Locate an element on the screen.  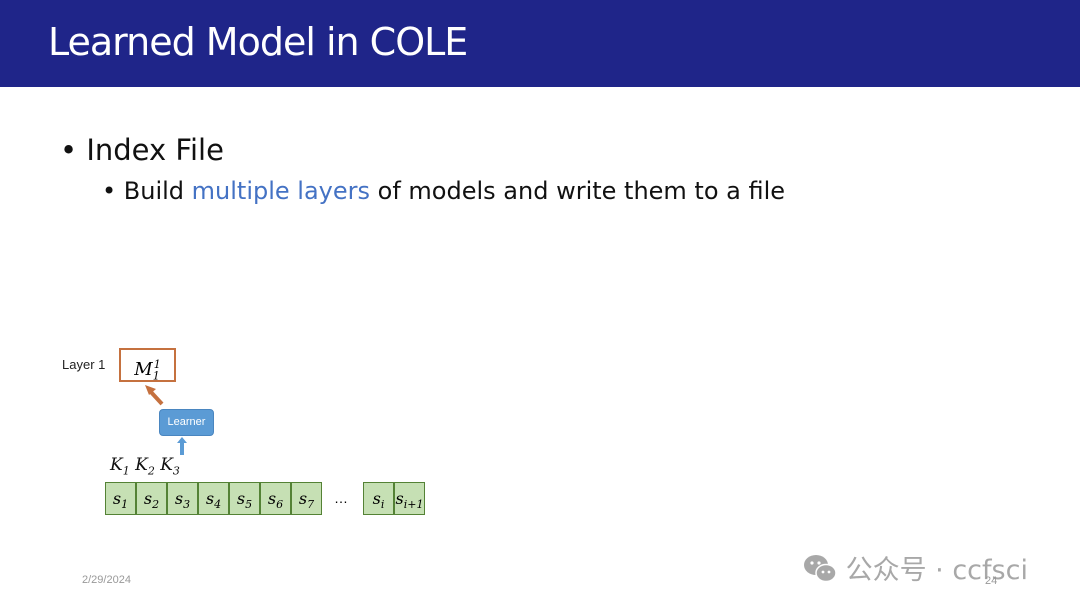
segment-cell: s7 is located at coordinates (306, 498).